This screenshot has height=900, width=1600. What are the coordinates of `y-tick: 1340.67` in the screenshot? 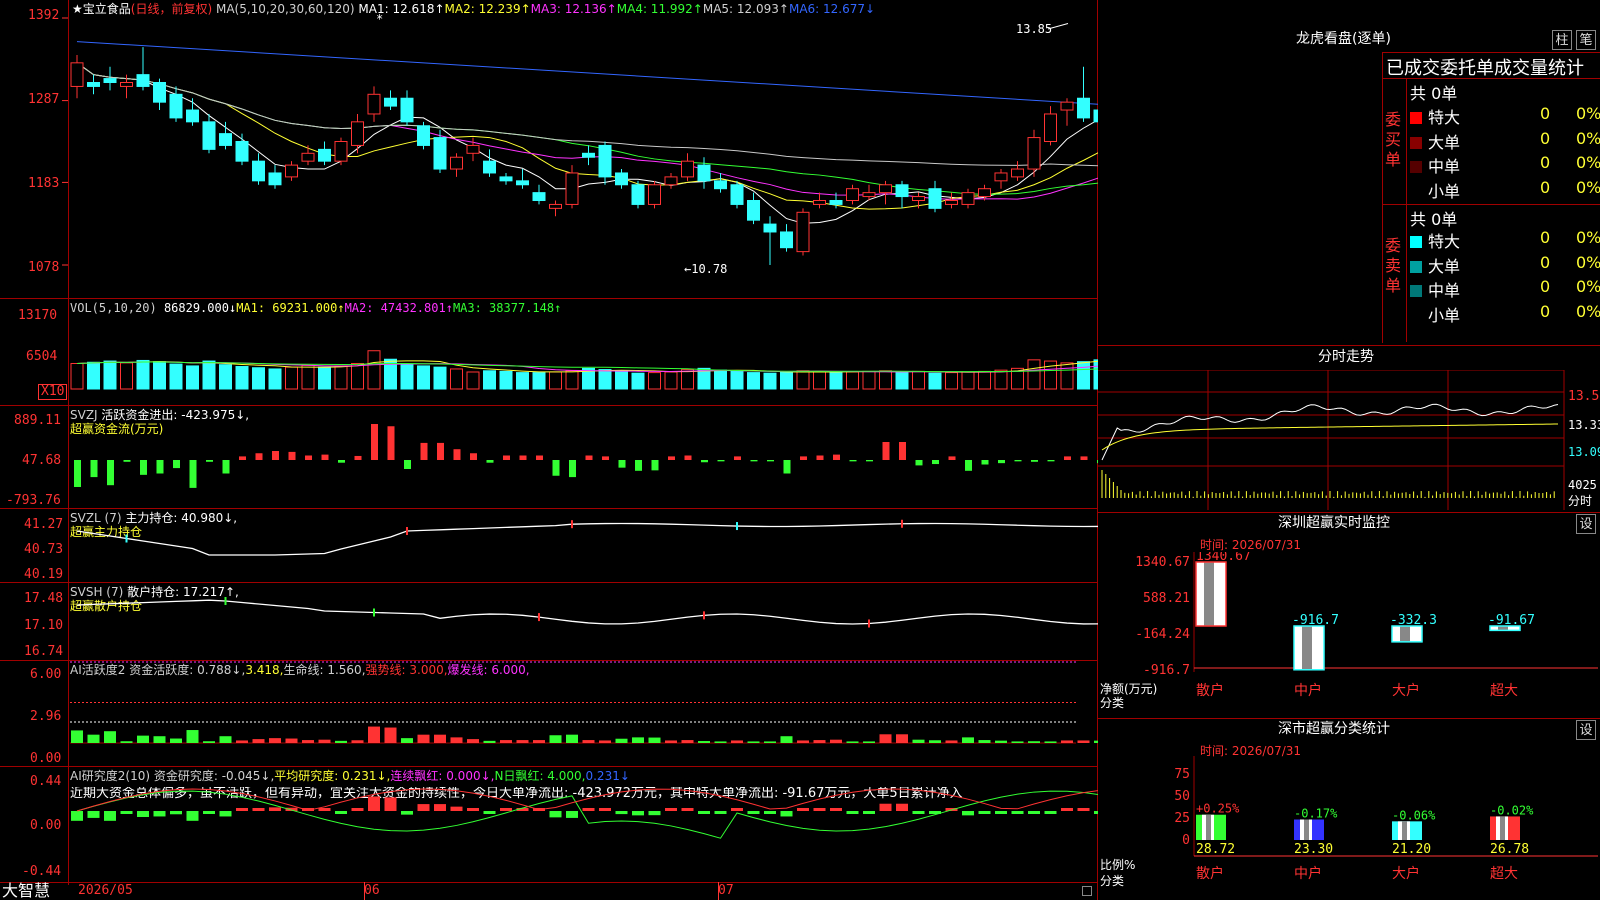 It's located at (1162, 562).